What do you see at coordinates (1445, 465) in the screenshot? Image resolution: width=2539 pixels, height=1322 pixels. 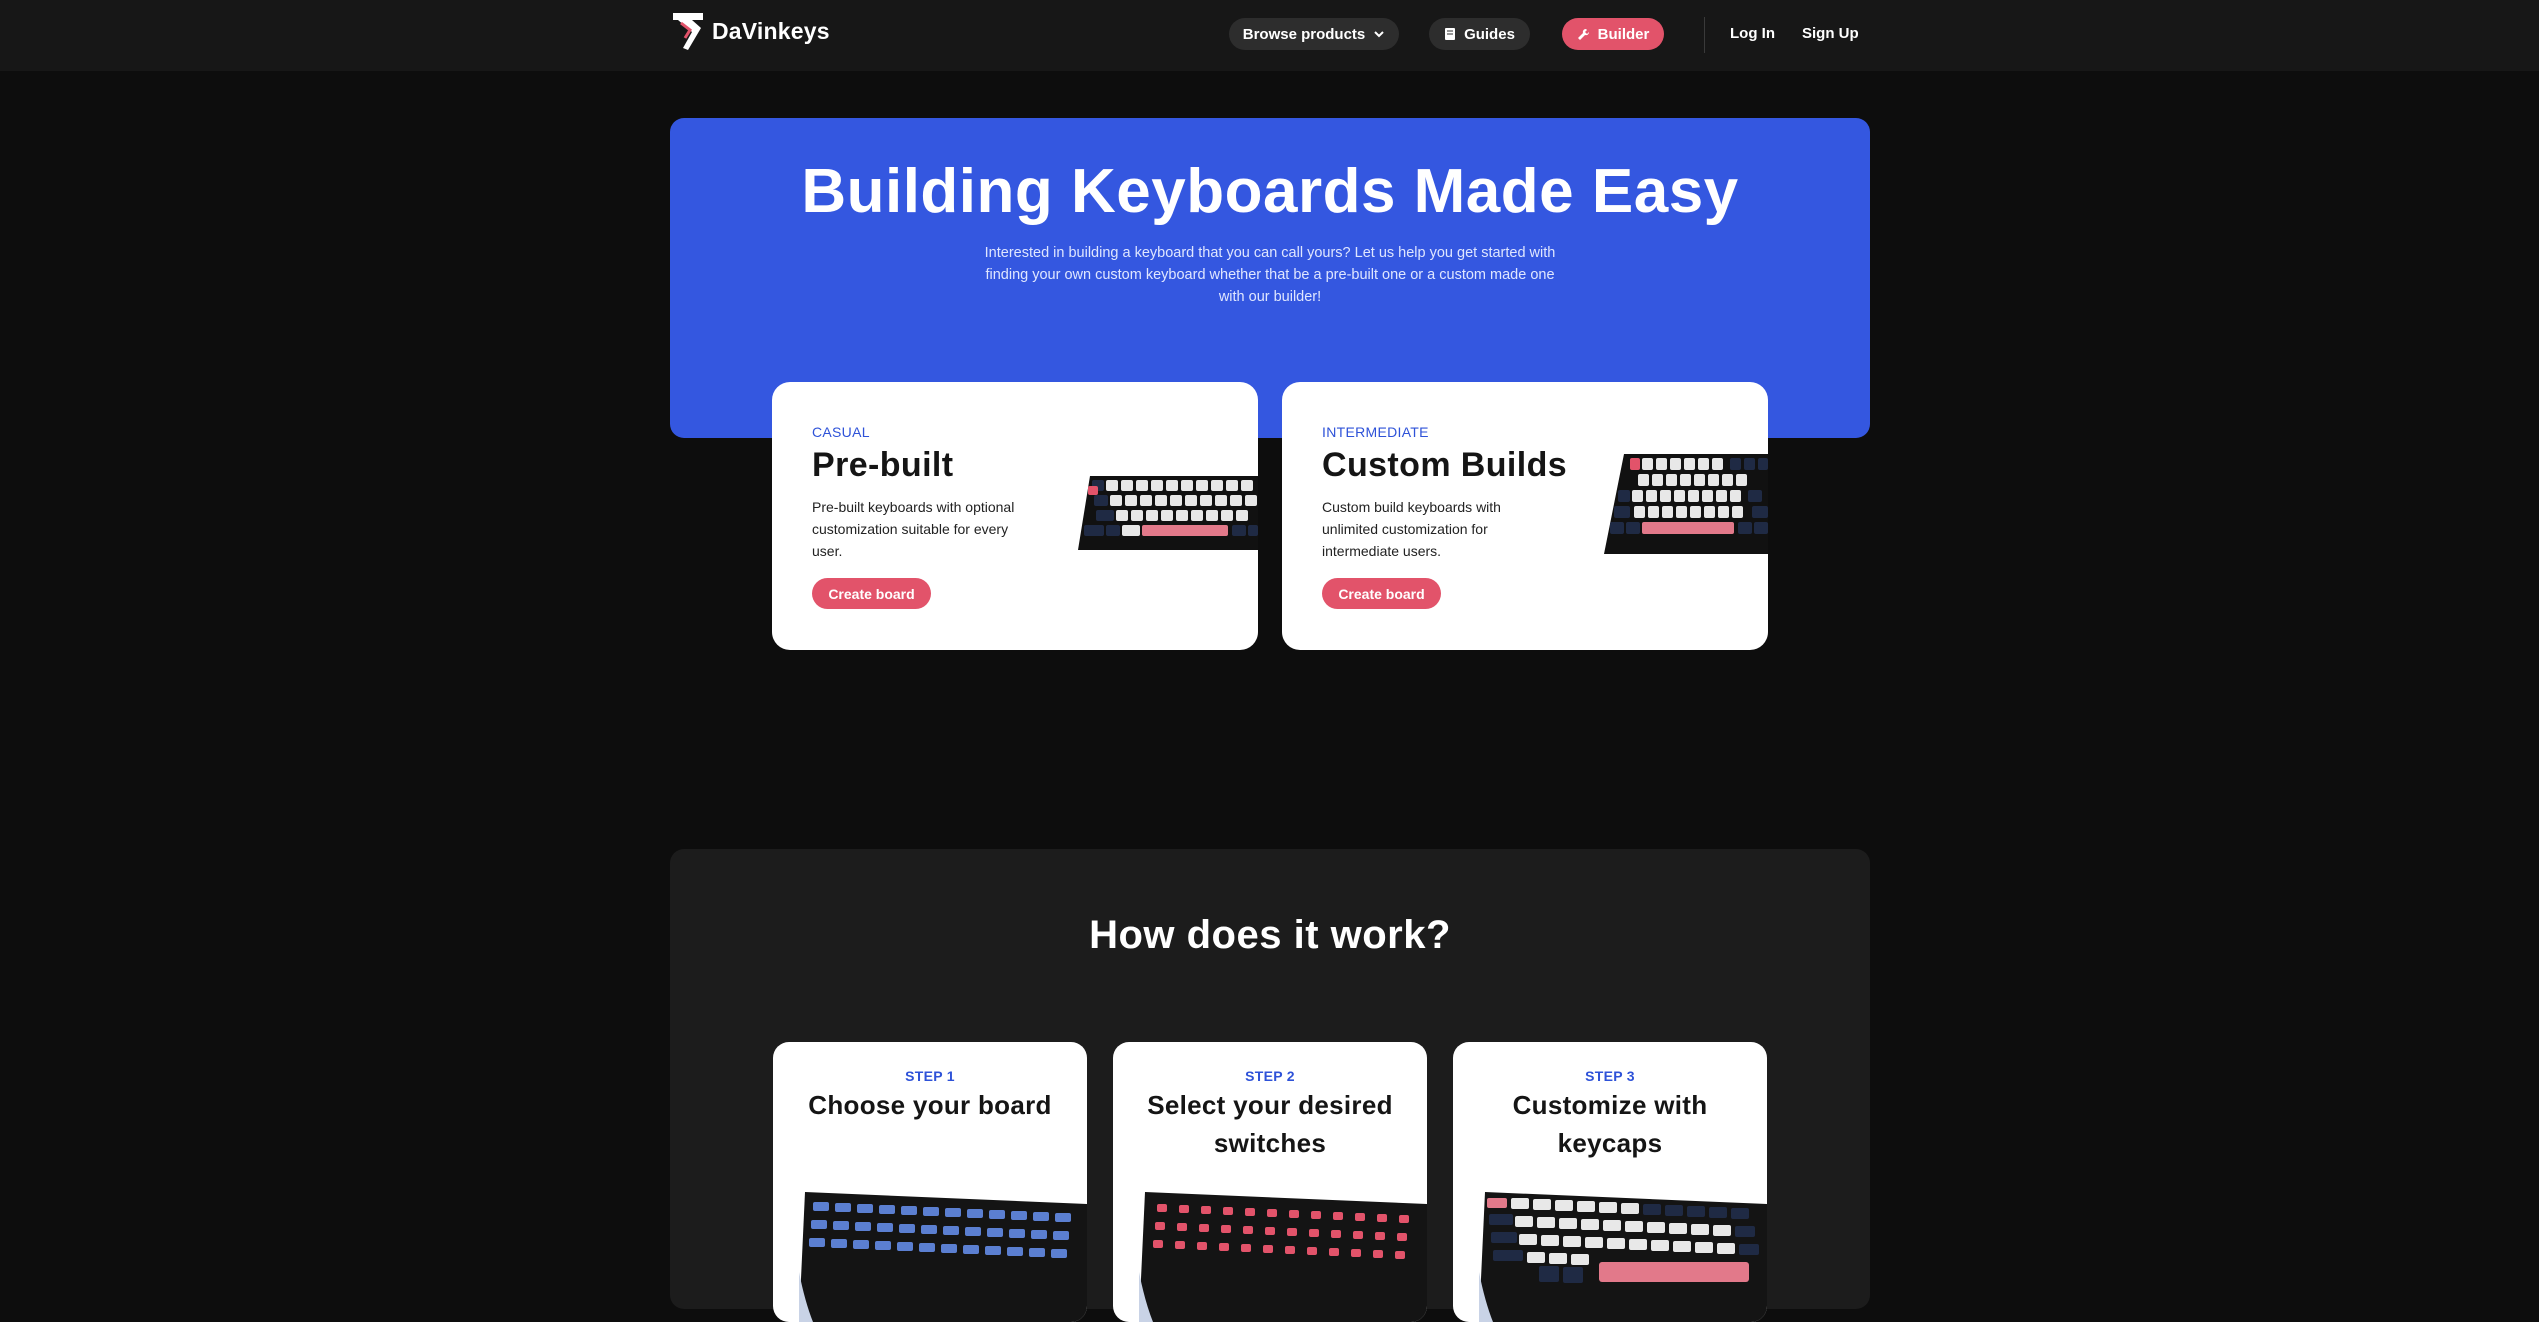 I see `card-title: Custom Builds` at bounding box center [1445, 465].